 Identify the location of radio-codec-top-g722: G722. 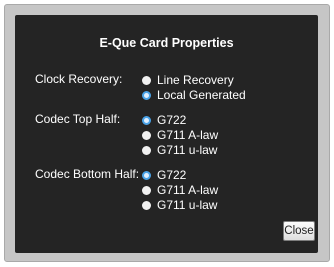
(164, 120).